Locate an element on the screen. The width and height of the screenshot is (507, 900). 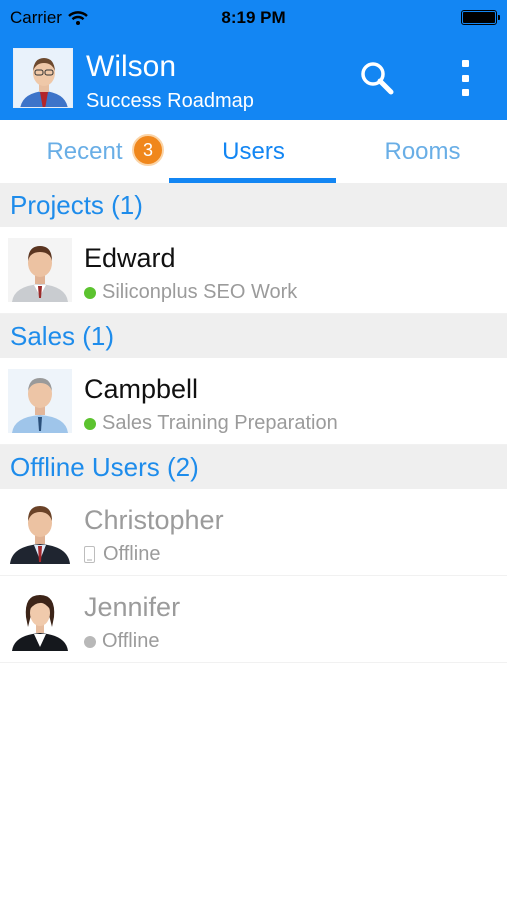
avatar-image is located at coordinates (43, 78).